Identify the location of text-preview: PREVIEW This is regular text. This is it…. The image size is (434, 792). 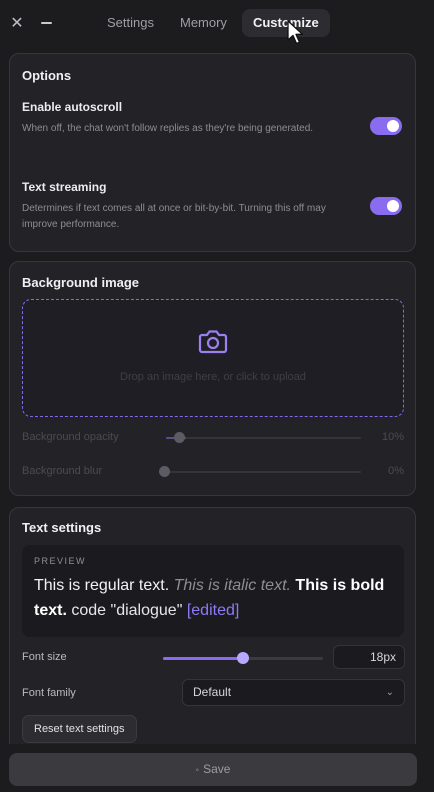
(213, 591).